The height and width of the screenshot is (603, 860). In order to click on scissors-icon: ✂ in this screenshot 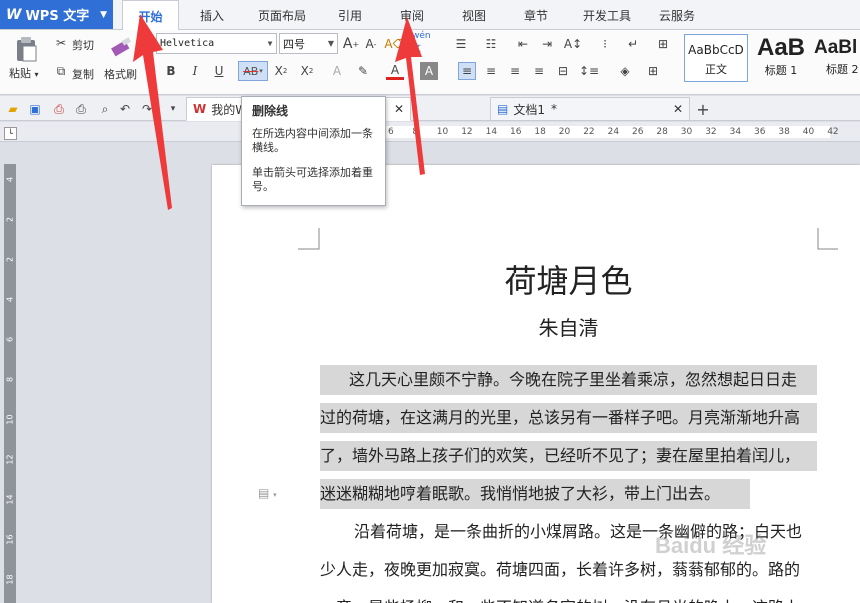, I will do `click(61, 43)`.